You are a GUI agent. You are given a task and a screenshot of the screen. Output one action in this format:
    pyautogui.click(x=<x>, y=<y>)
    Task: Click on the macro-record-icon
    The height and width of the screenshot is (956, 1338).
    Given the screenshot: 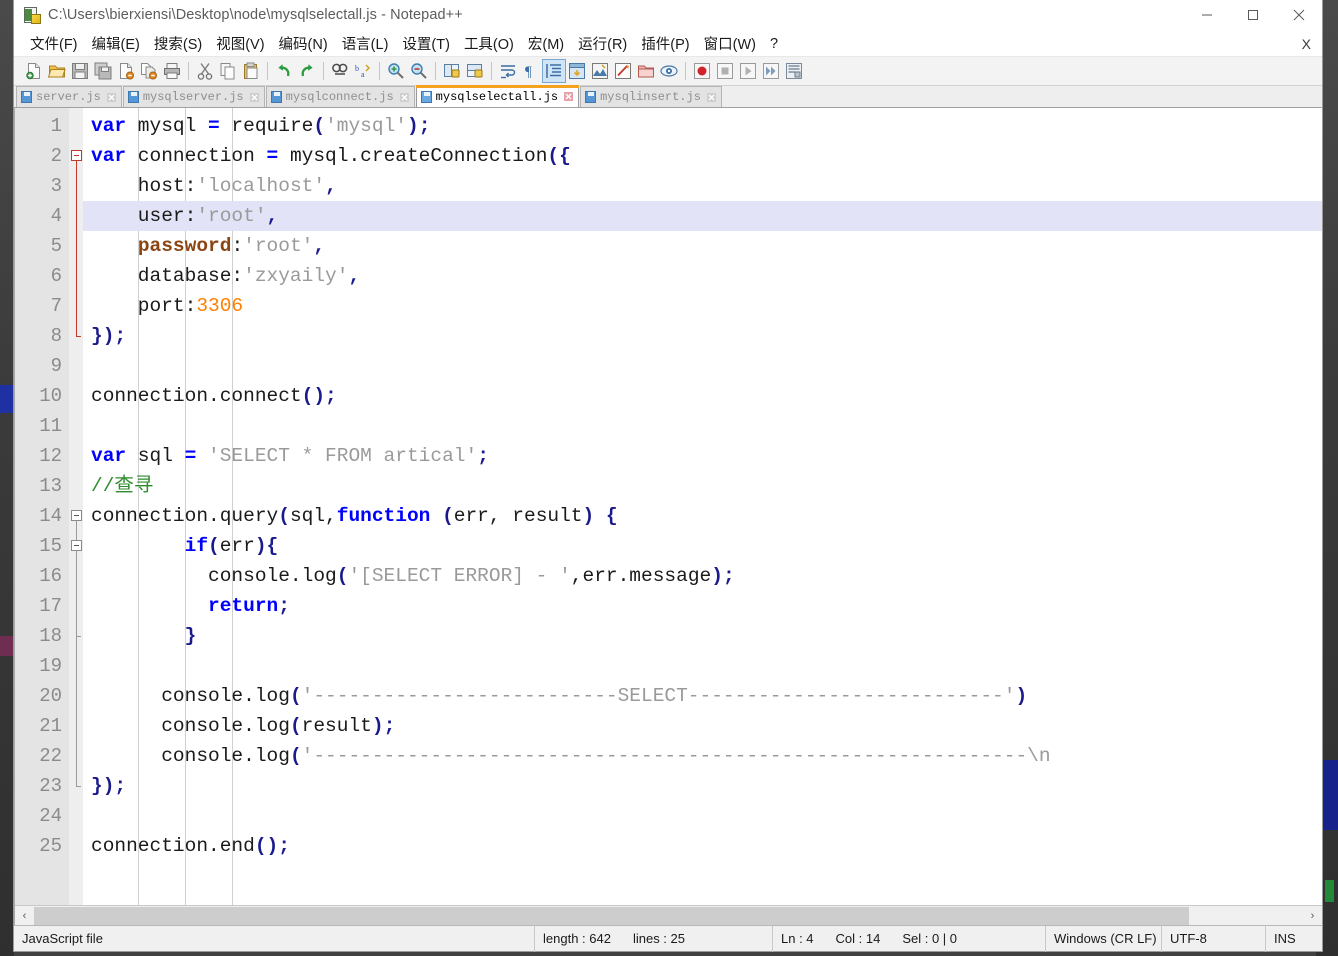 What is the action you would take?
    pyautogui.click(x=702, y=71)
    